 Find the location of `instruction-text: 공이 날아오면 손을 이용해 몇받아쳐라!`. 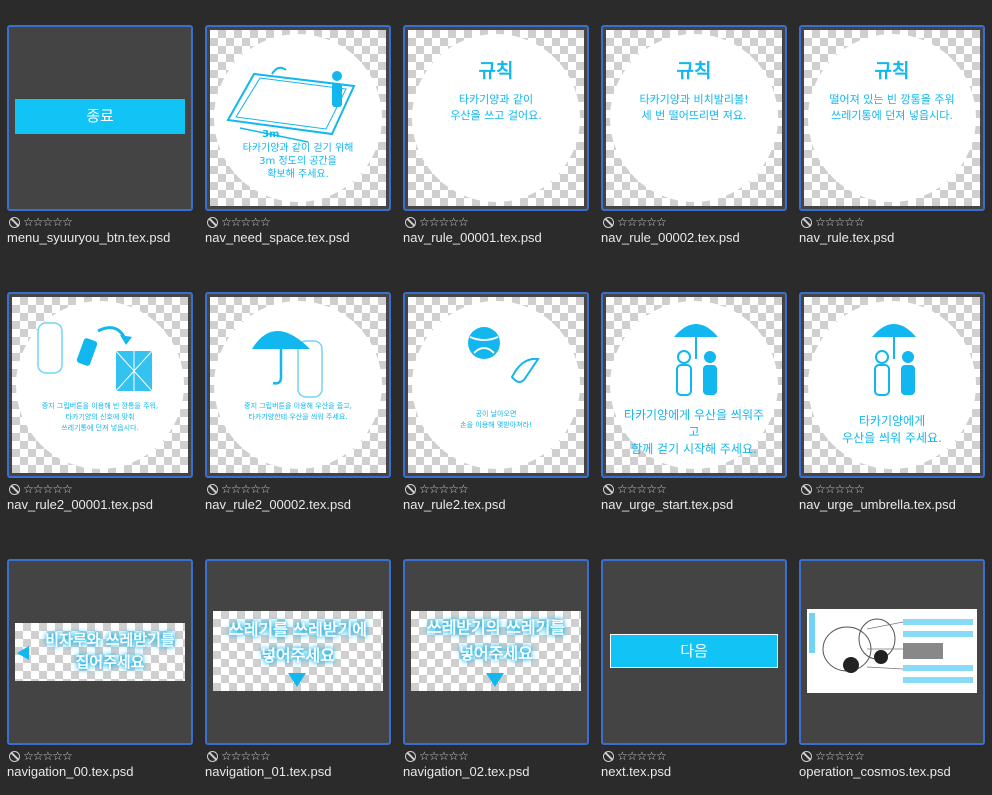

instruction-text: 공이 날아오면 손을 이용해 몇받아쳐라! is located at coordinates (496, 419).